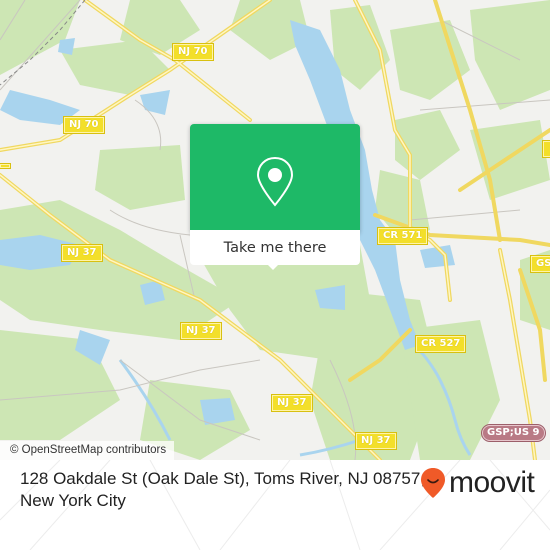 The image size is (550, 550). What do you see at coordinates (275, 181) in the screenshot?
I see `map-pin-icon` at bounding box center [275, 181].